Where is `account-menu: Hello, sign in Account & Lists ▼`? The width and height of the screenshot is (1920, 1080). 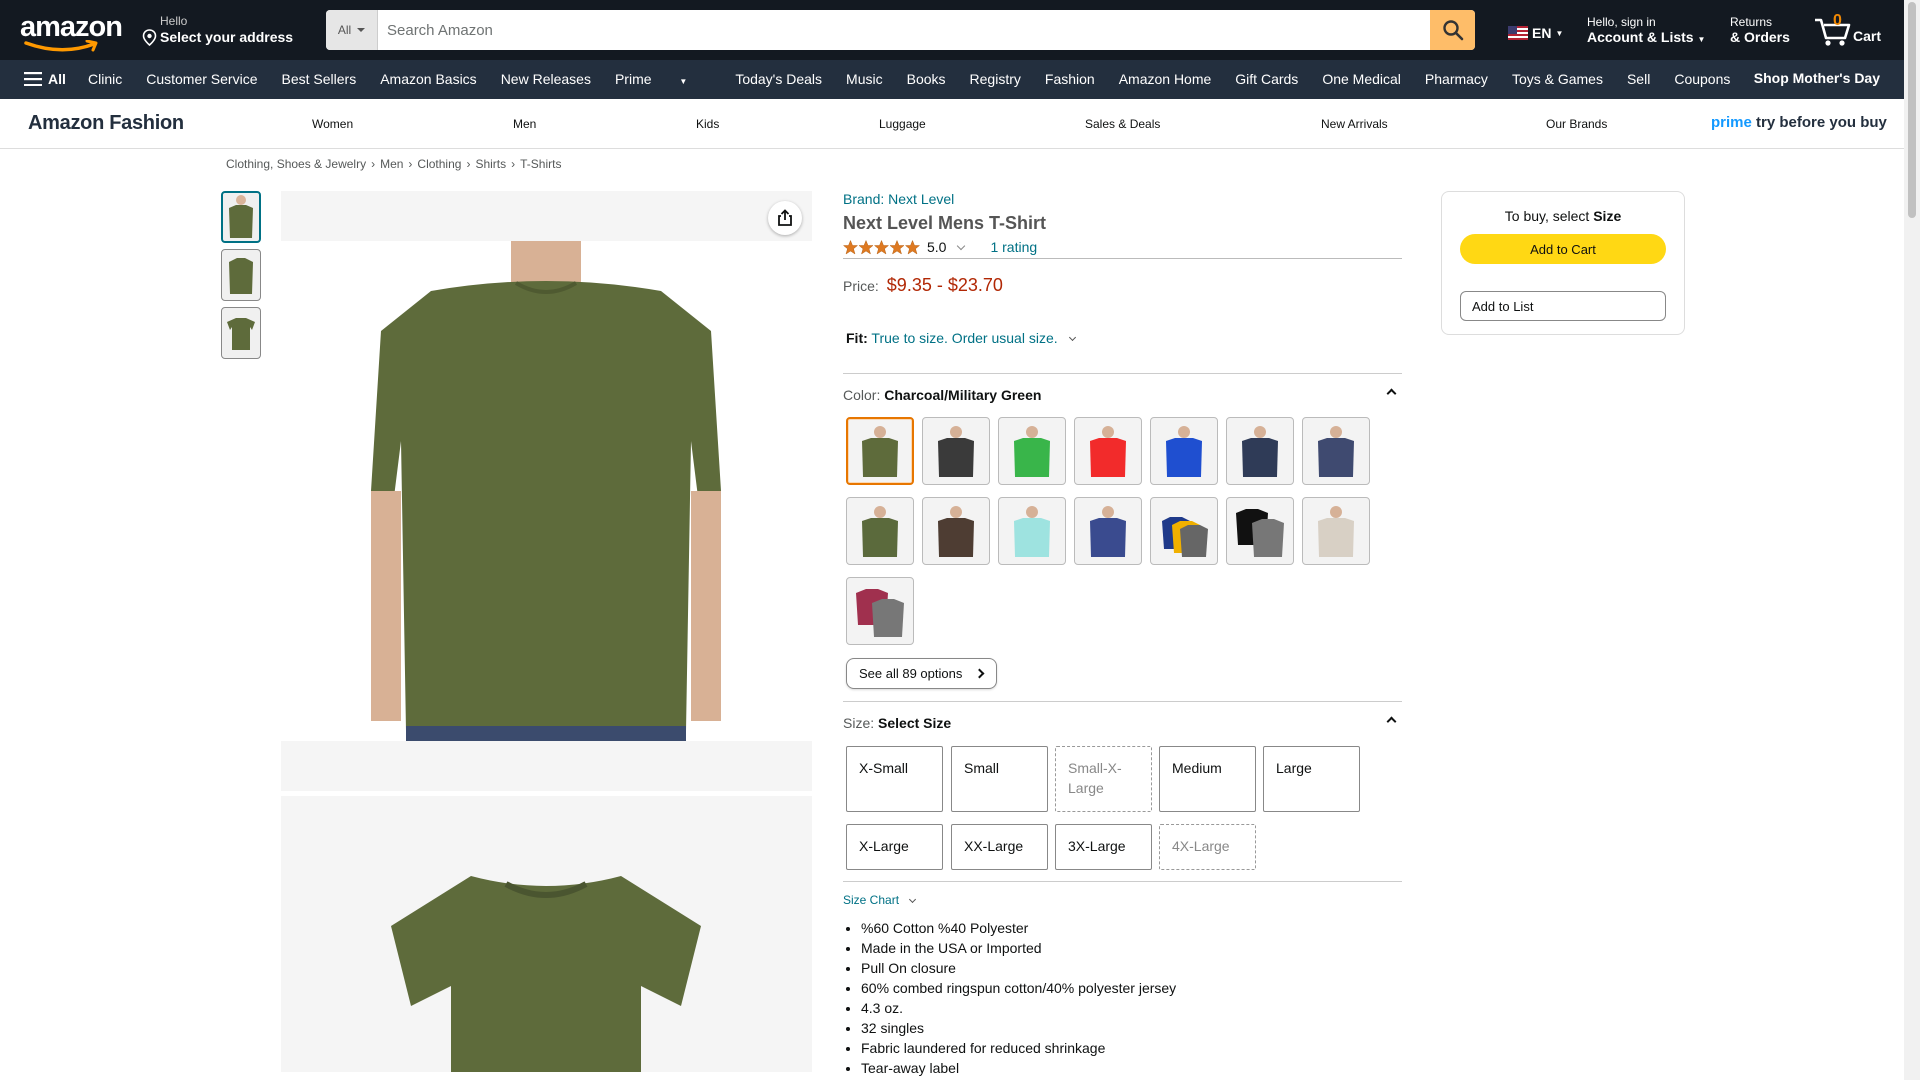
account-menu: Hello, sign in Account & Lists ▼ is located at coordinates (1646, 30).